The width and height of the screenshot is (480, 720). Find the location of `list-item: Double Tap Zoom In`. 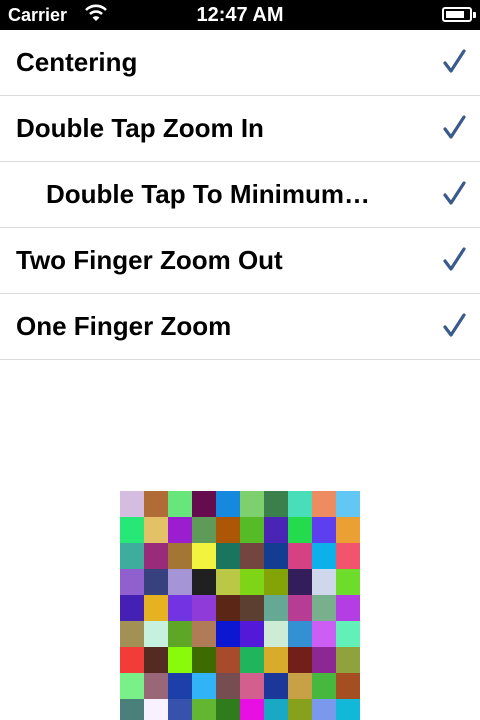

list-item: Double Tap Zoom In is located at coordinates (240, 129).